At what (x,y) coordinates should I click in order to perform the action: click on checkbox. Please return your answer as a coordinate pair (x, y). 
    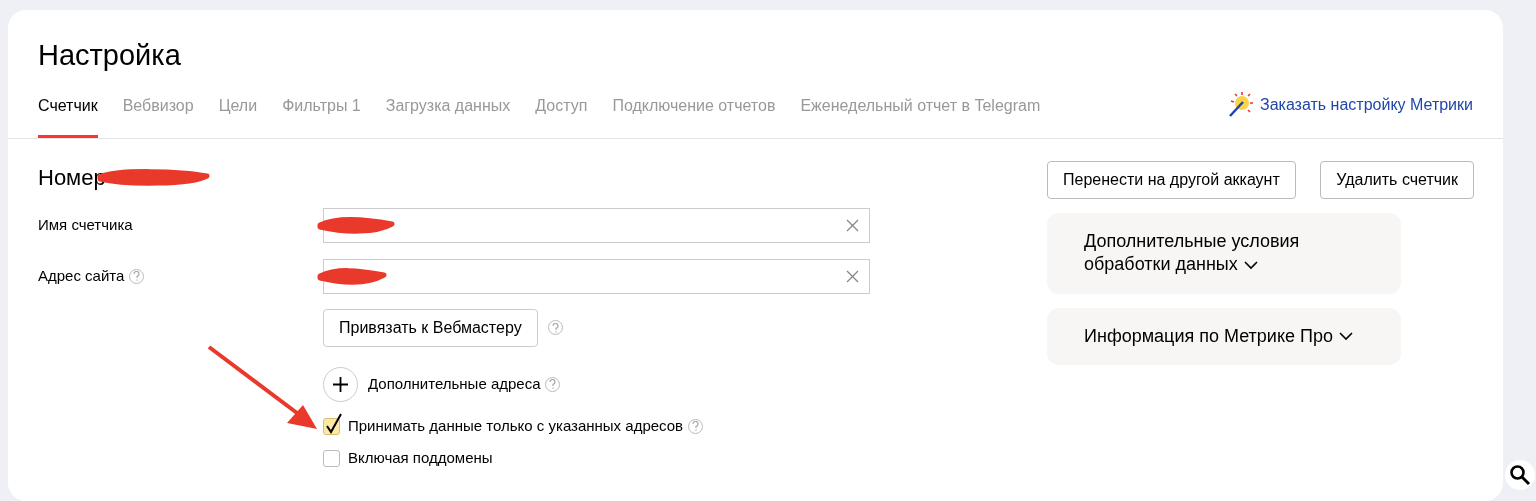
    Looking at the image, I should click on (331, 459).